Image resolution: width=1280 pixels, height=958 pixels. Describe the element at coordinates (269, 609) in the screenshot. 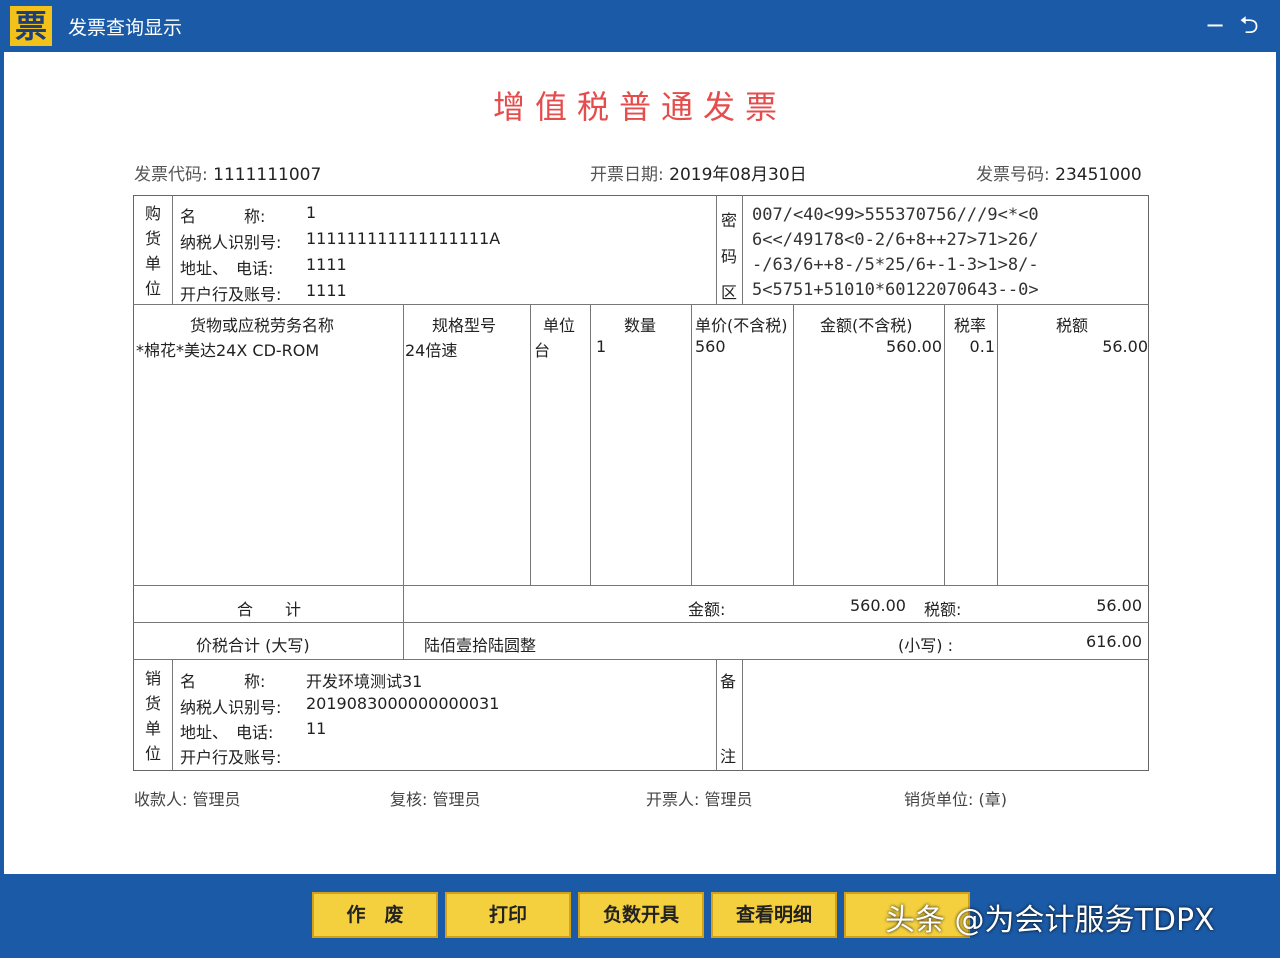

I see `total-label: 合 计` at that location.